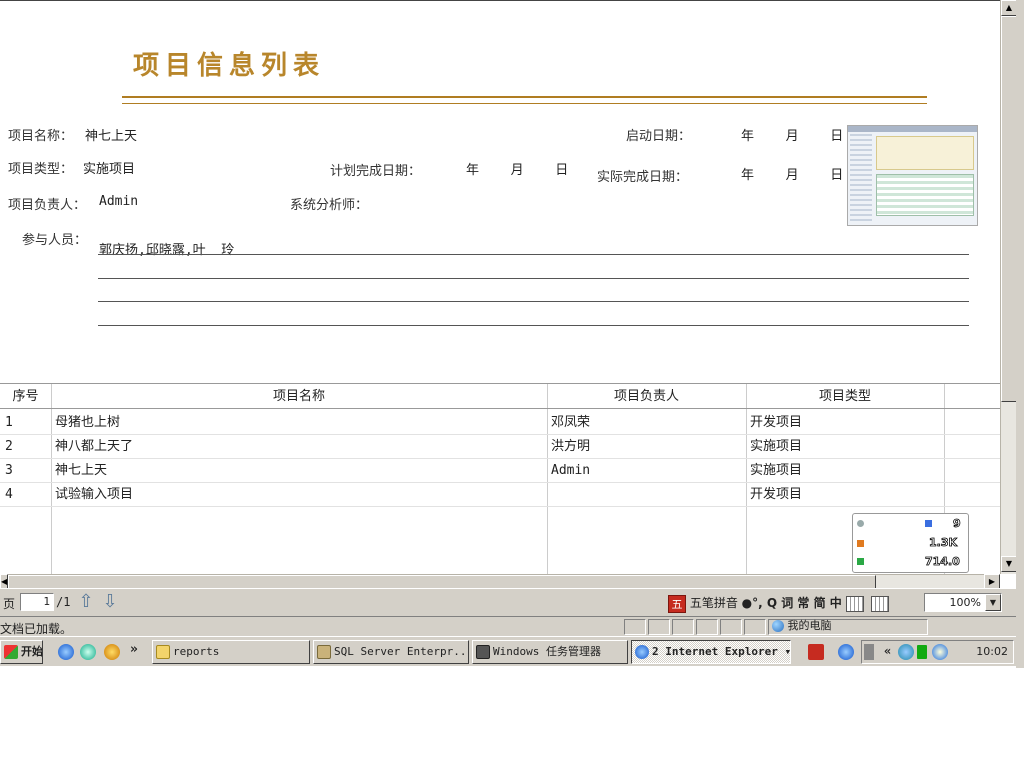 The height and width of the screenshot is (768, 1024). What do you see at coordinates (483, 652) in the screenshot?
I see `task-manager-icon` at bounding box center [483, 652].